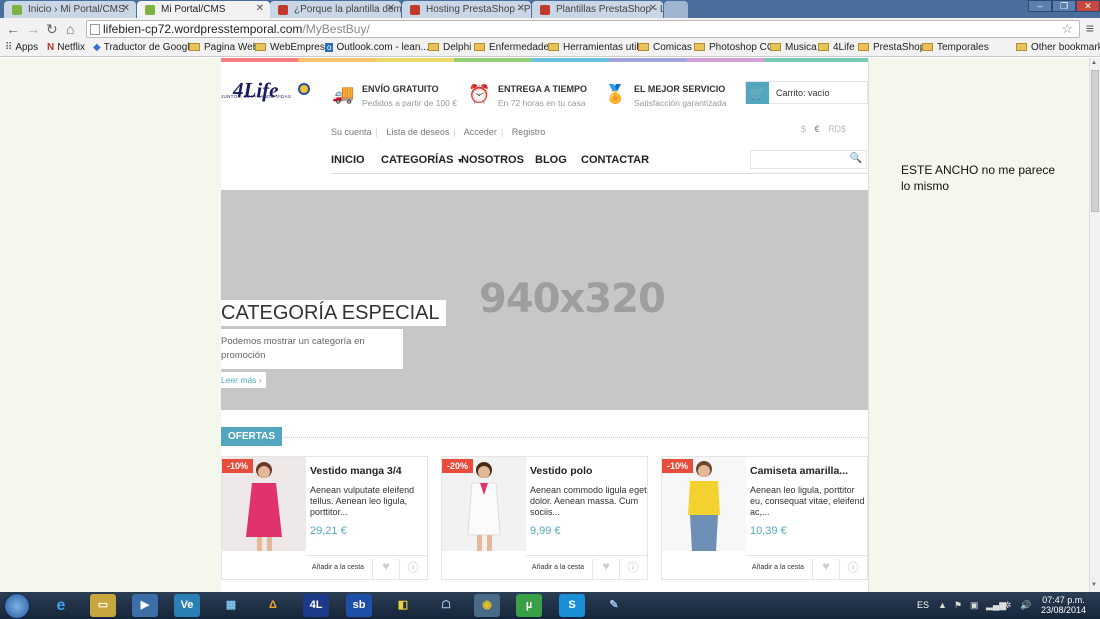 Image resolution: width=1100 pixels, height=619 pixels. Describe the element at coordinates (806, 92) in the screenshot. I see `cart-button: 🛒 Carrito: vacío` at that location.